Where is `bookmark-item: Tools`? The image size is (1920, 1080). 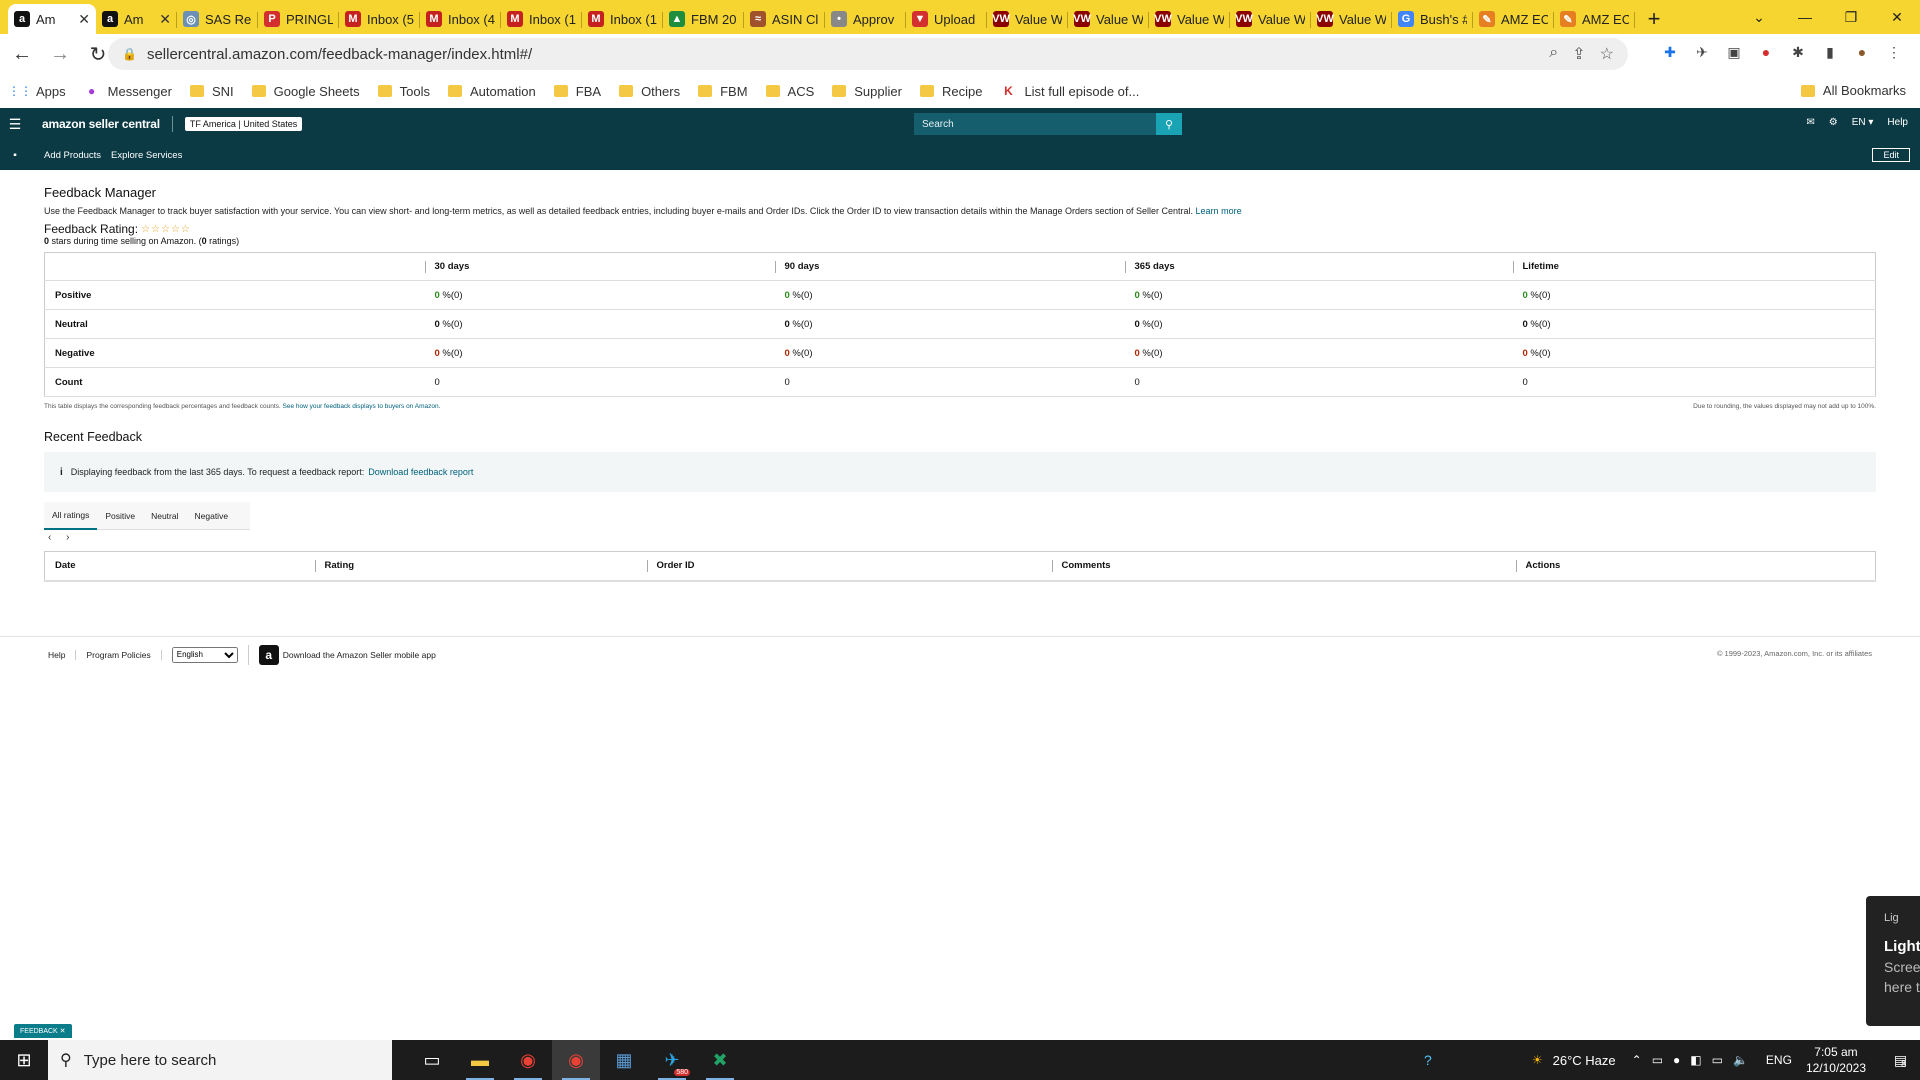
bookmark-item: Tools is located at coordinates (403, 91).